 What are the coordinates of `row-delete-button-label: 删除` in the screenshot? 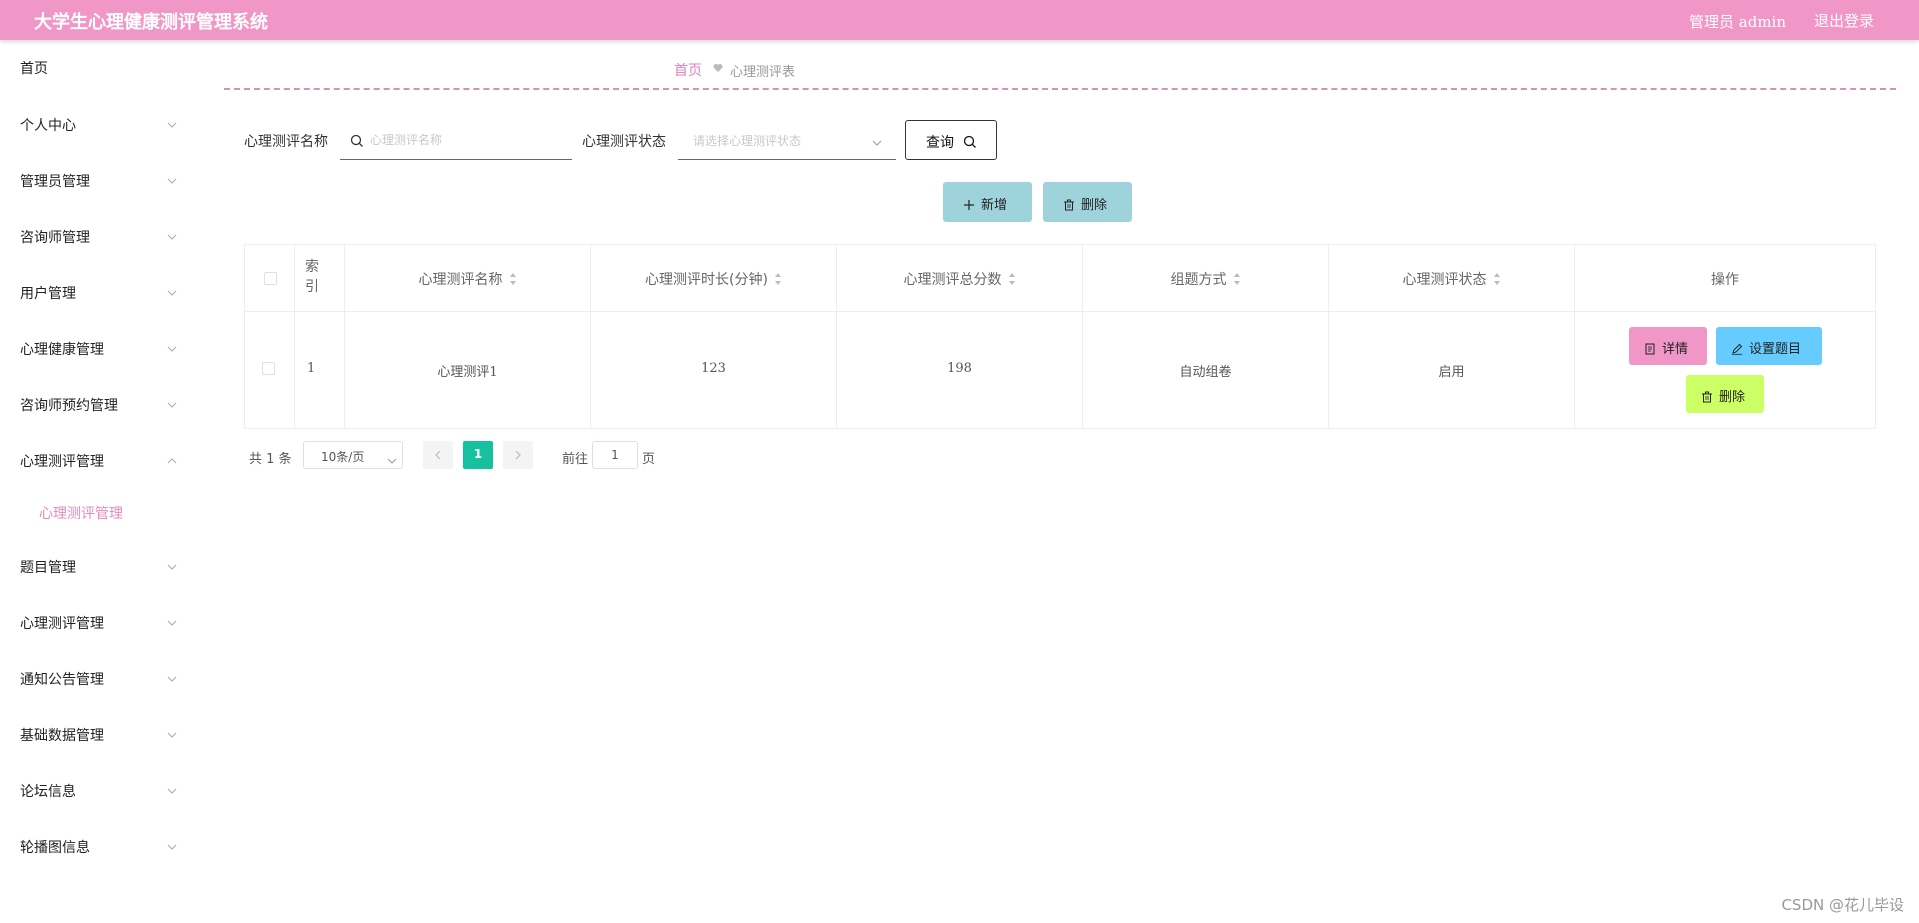 It's located at (1732, 397).